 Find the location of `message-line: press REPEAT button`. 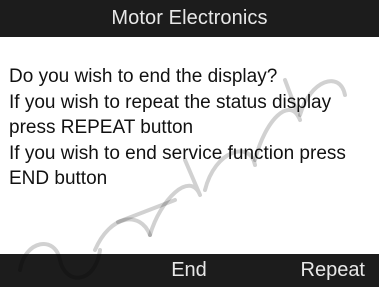

message-line: press REPEAT button is located at coordinates (101, 127).